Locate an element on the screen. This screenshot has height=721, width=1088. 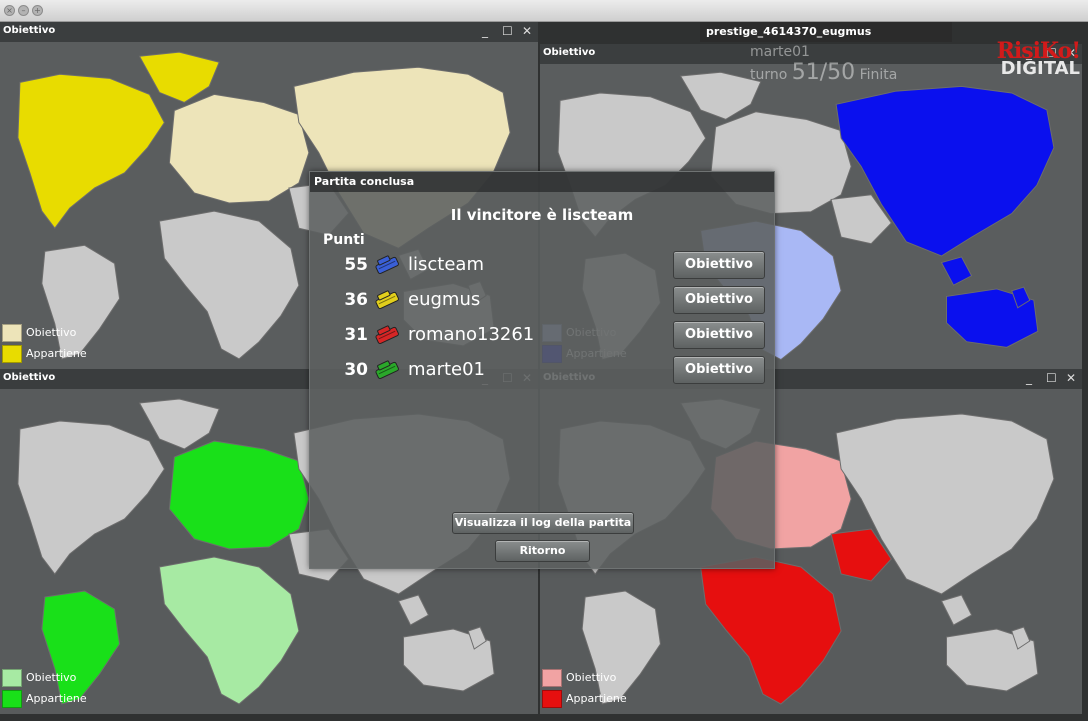
close-window-icon: × is located at coordinates (9, 10).